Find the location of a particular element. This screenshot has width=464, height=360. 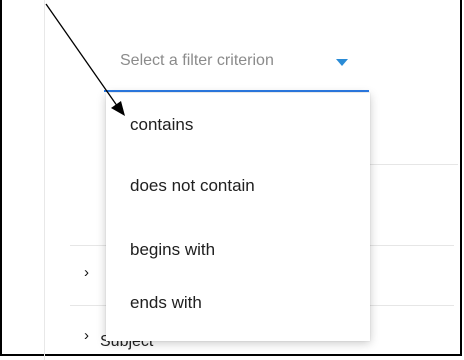

panel-divider is located at coordinates (44, 180).